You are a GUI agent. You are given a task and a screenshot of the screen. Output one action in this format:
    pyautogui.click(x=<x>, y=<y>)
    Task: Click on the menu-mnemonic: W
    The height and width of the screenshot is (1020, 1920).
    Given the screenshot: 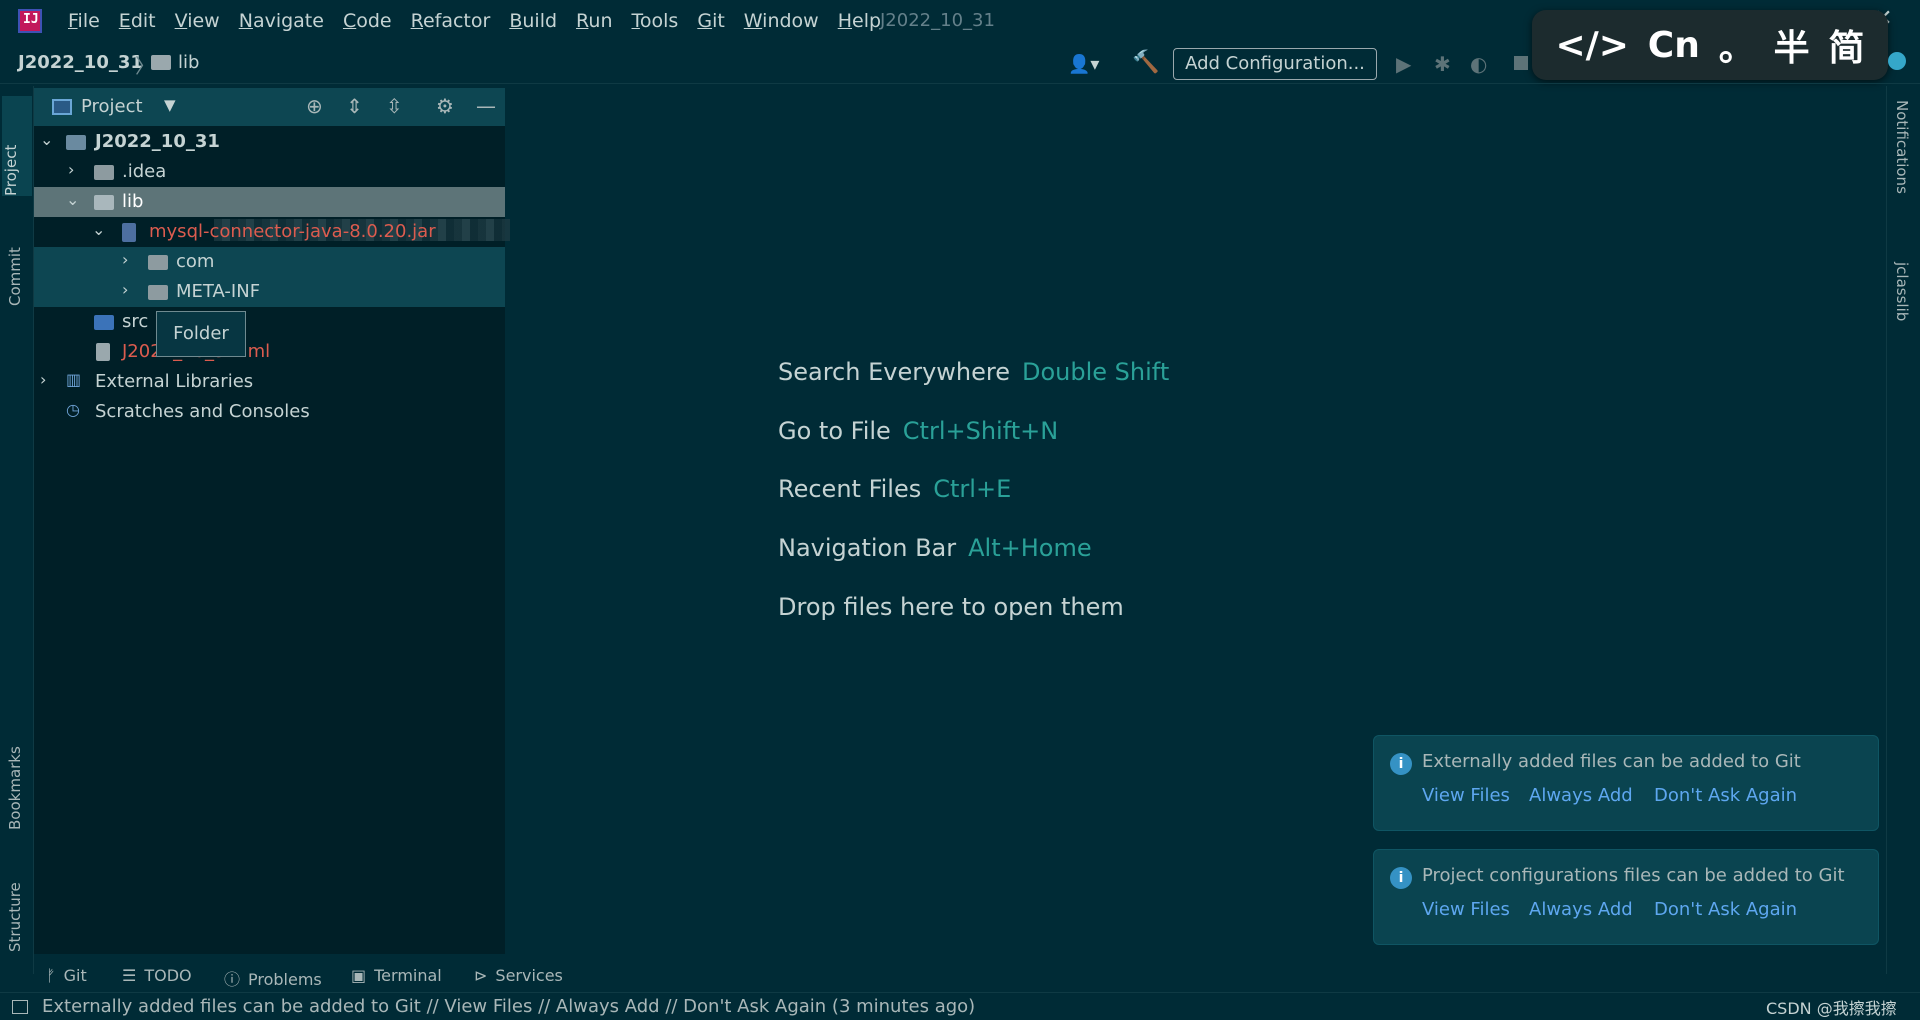 What is the action you would take?
    pyautogui.click(x=753, y=21)
    